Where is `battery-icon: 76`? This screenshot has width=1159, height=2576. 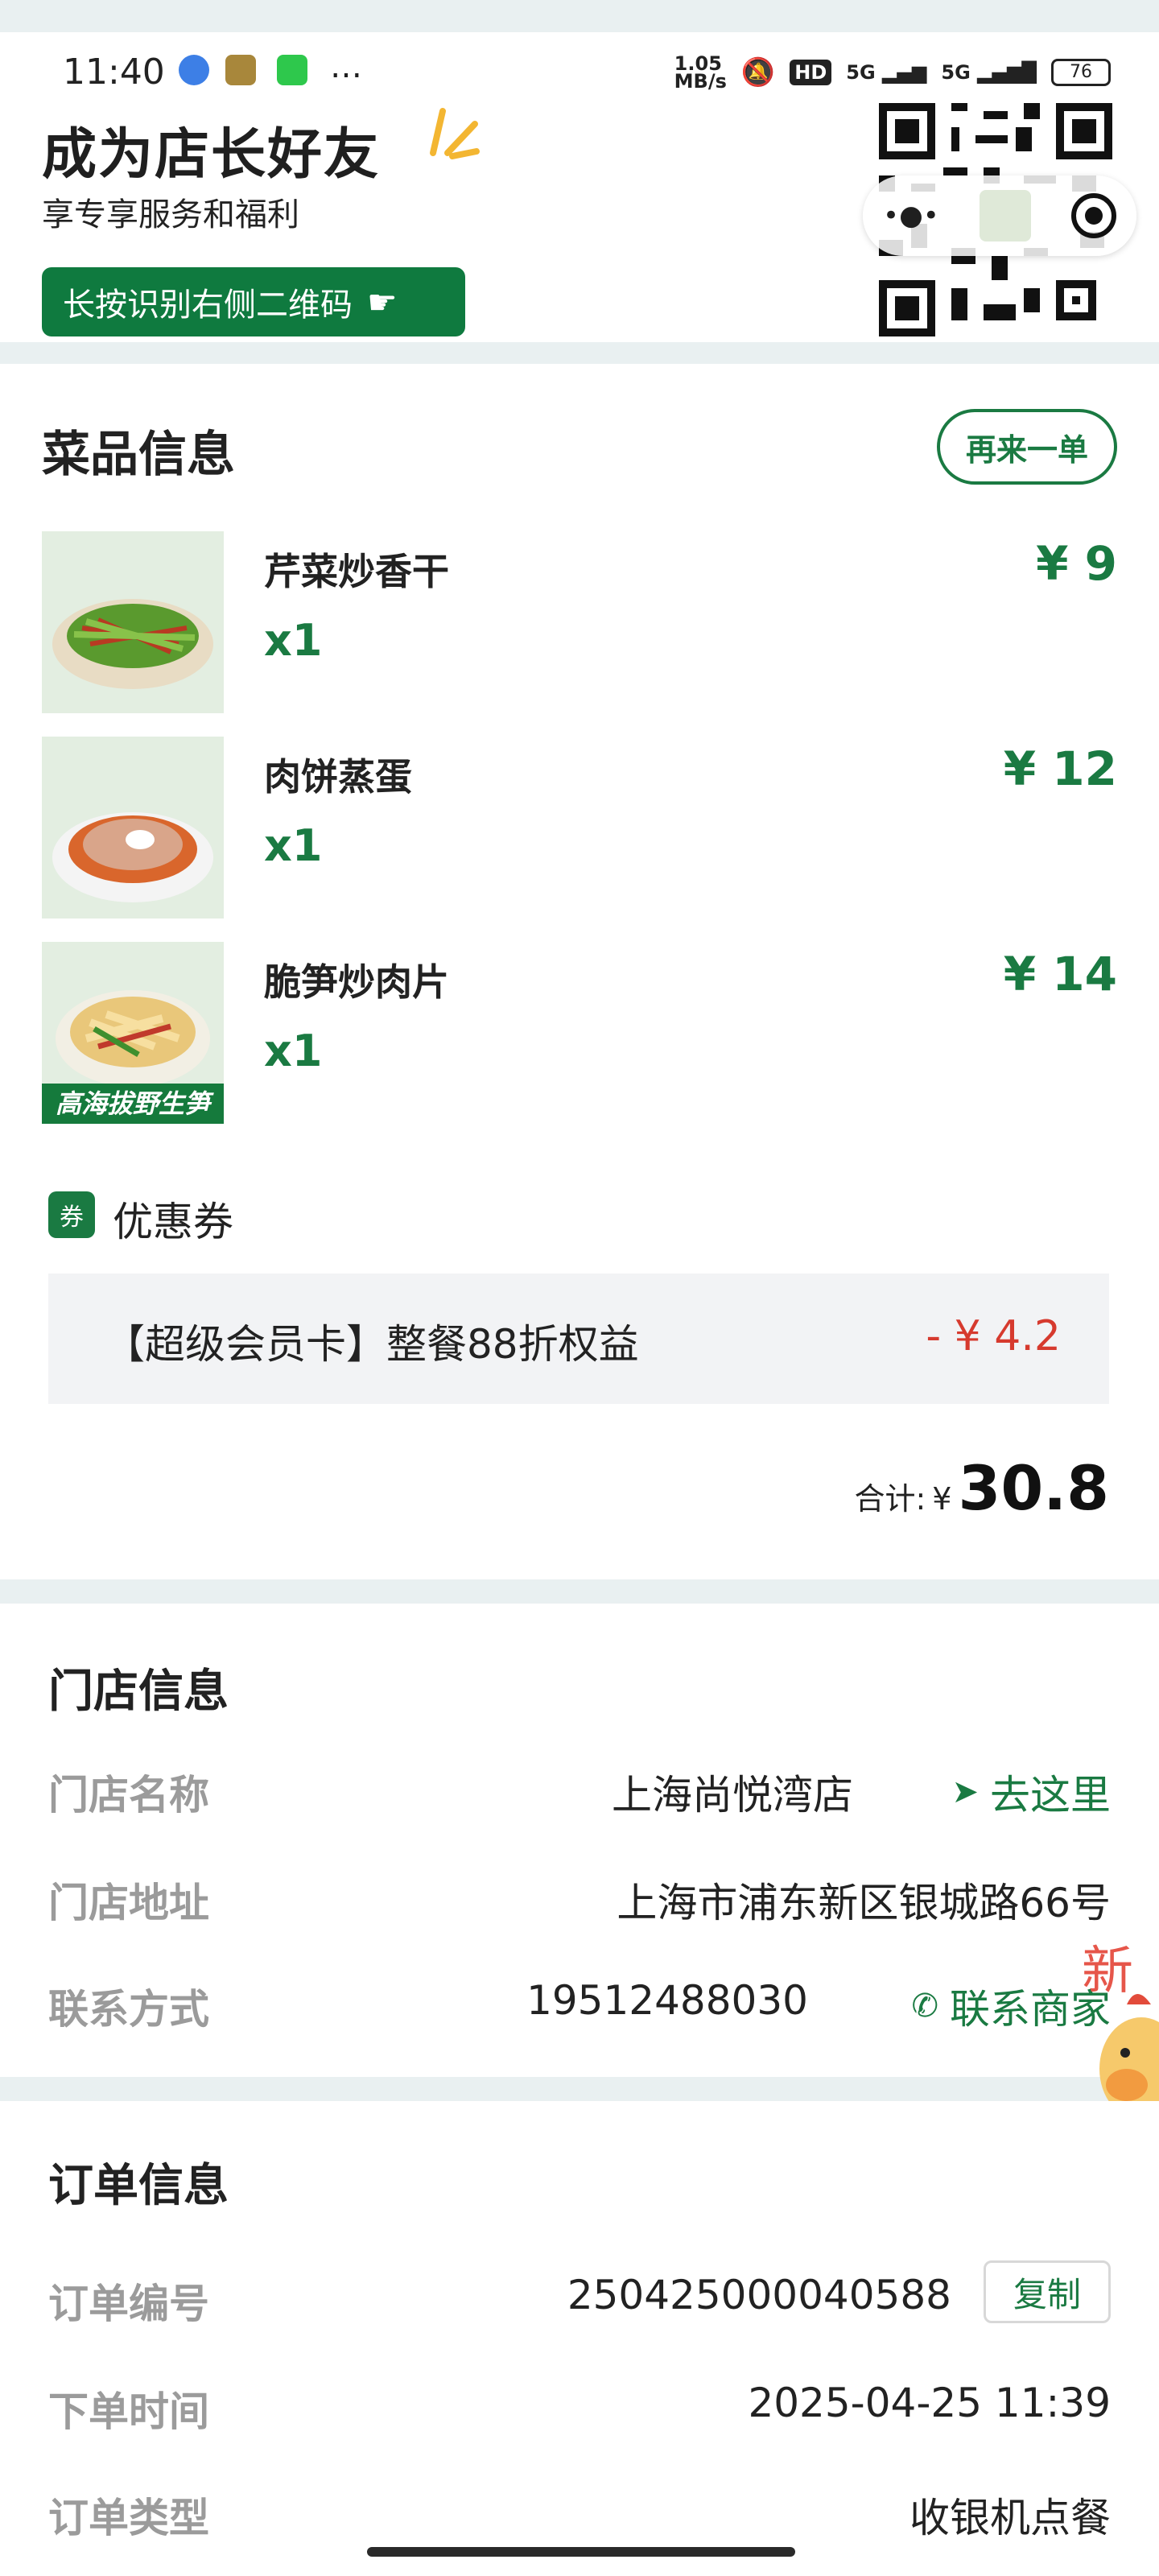 battery-icon: 76 is located at coordinates (1081, 72).